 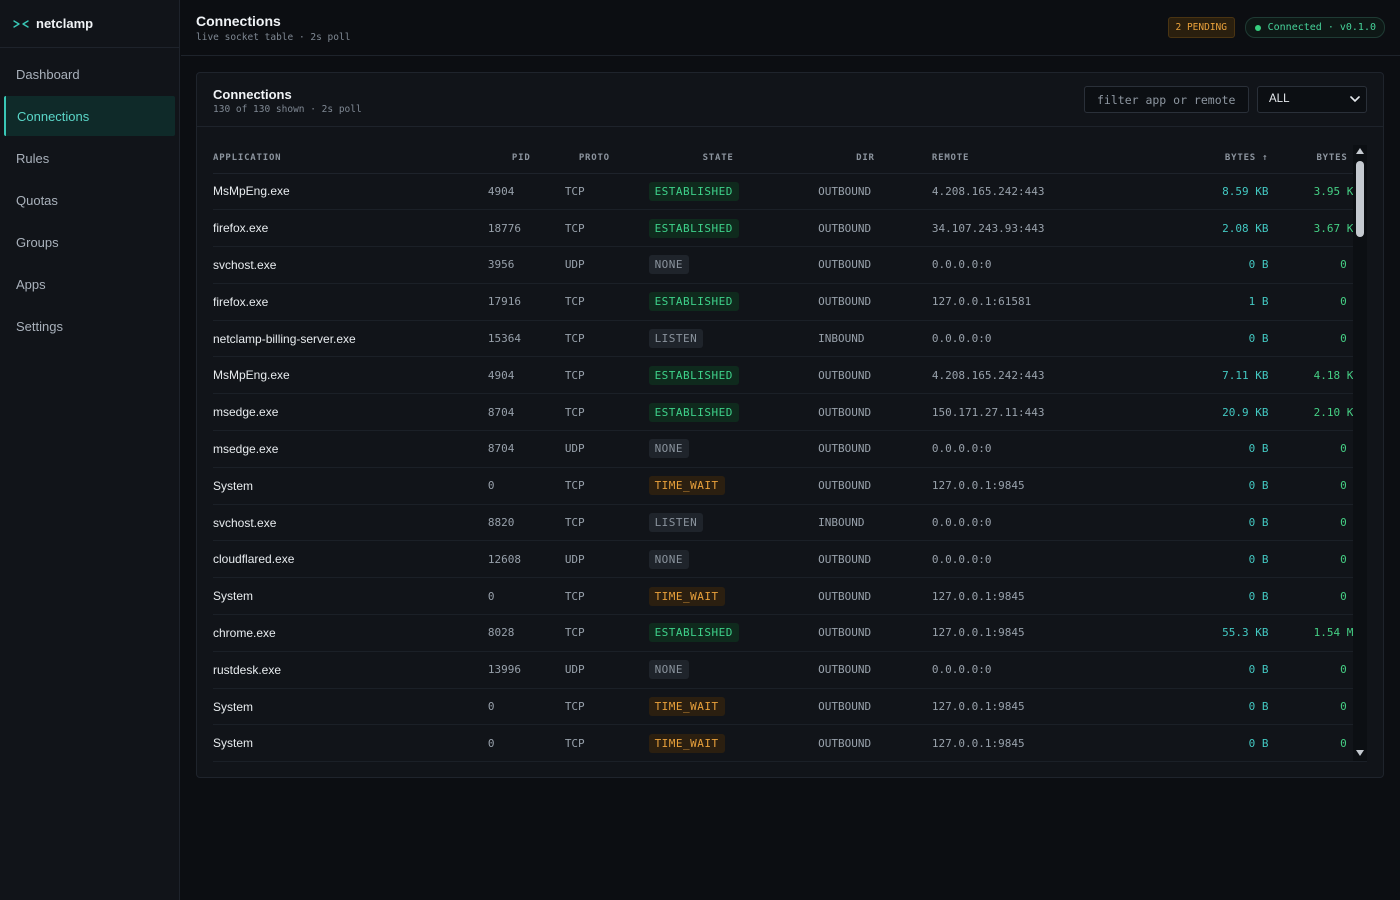 What do you see at coordinates (350, 158) in the screenshot?
I see `col-application: APPLICATION` at bounding box center [350, 158].